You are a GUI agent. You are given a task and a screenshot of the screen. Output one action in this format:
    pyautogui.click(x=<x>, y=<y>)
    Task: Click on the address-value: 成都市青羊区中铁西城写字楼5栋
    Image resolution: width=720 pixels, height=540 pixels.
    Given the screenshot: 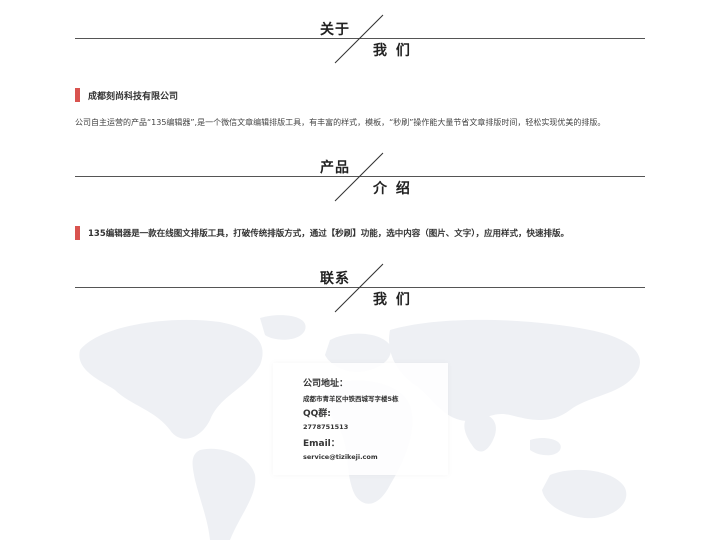 What is the action you would take?
    pyautogui.click(x=351, y=399)
    